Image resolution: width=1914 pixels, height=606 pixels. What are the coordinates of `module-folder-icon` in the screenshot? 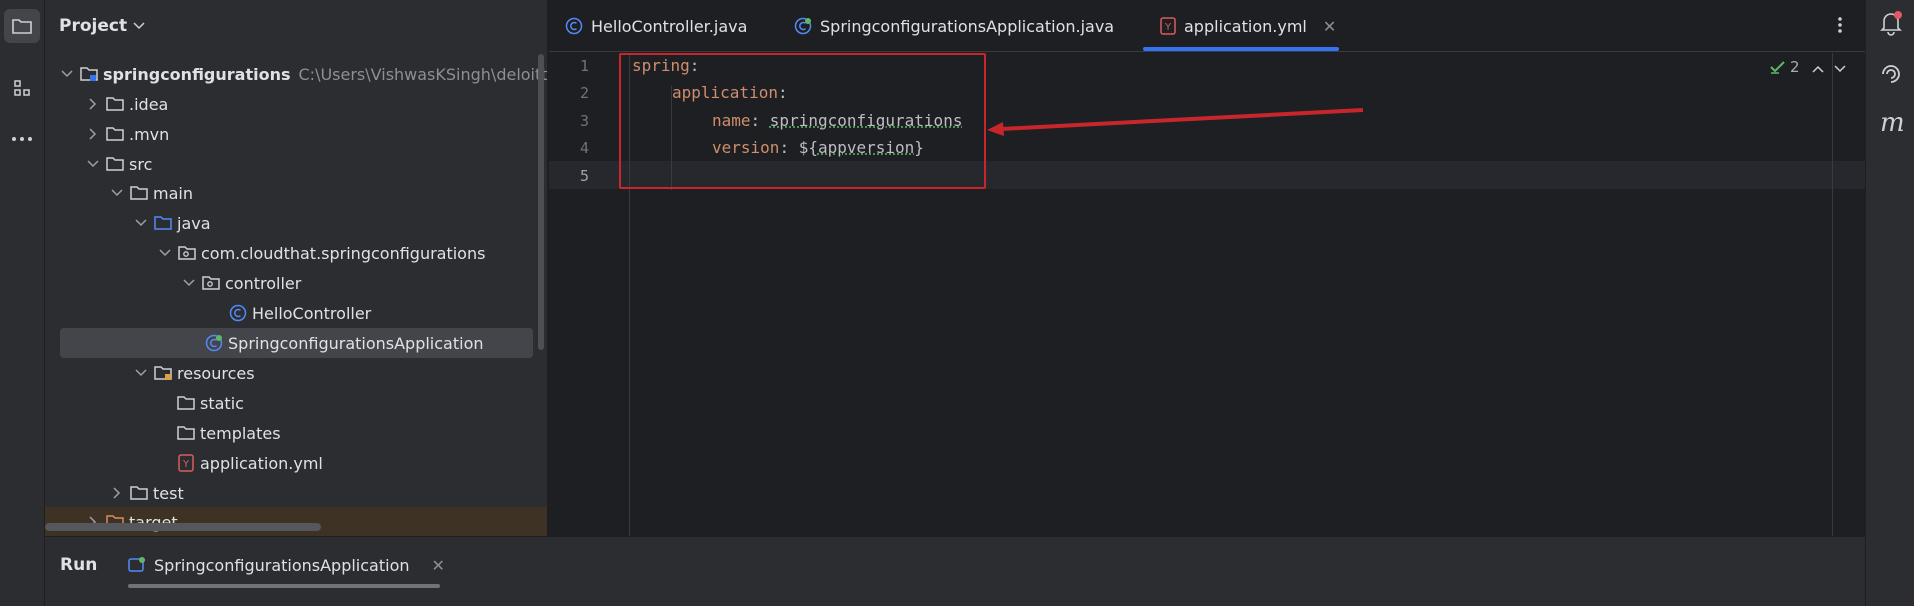 It's located at (89, 74).